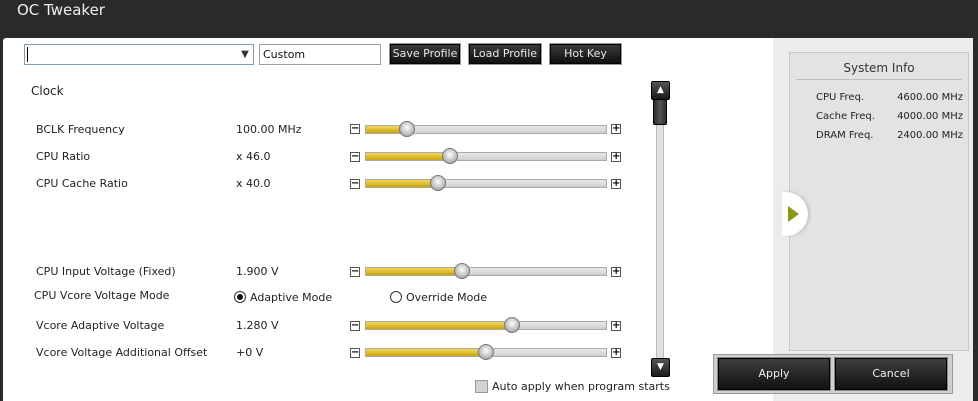 The height and width of the screenshot is (401, 978). I want to click on adaptive-voltage-value: 1.280 V, so click(257, 325).